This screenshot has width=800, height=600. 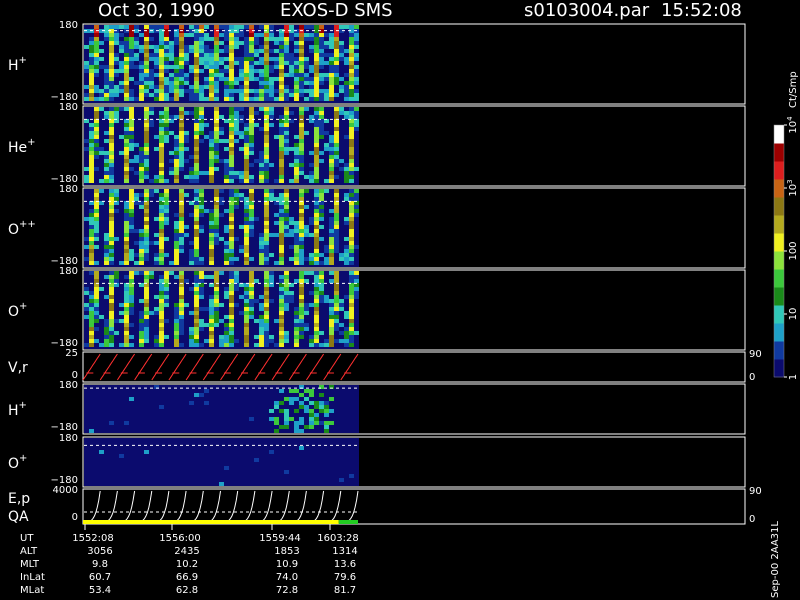 I want to click on colorbar-unit: Ct/Smp, so click(x=793, y=89).